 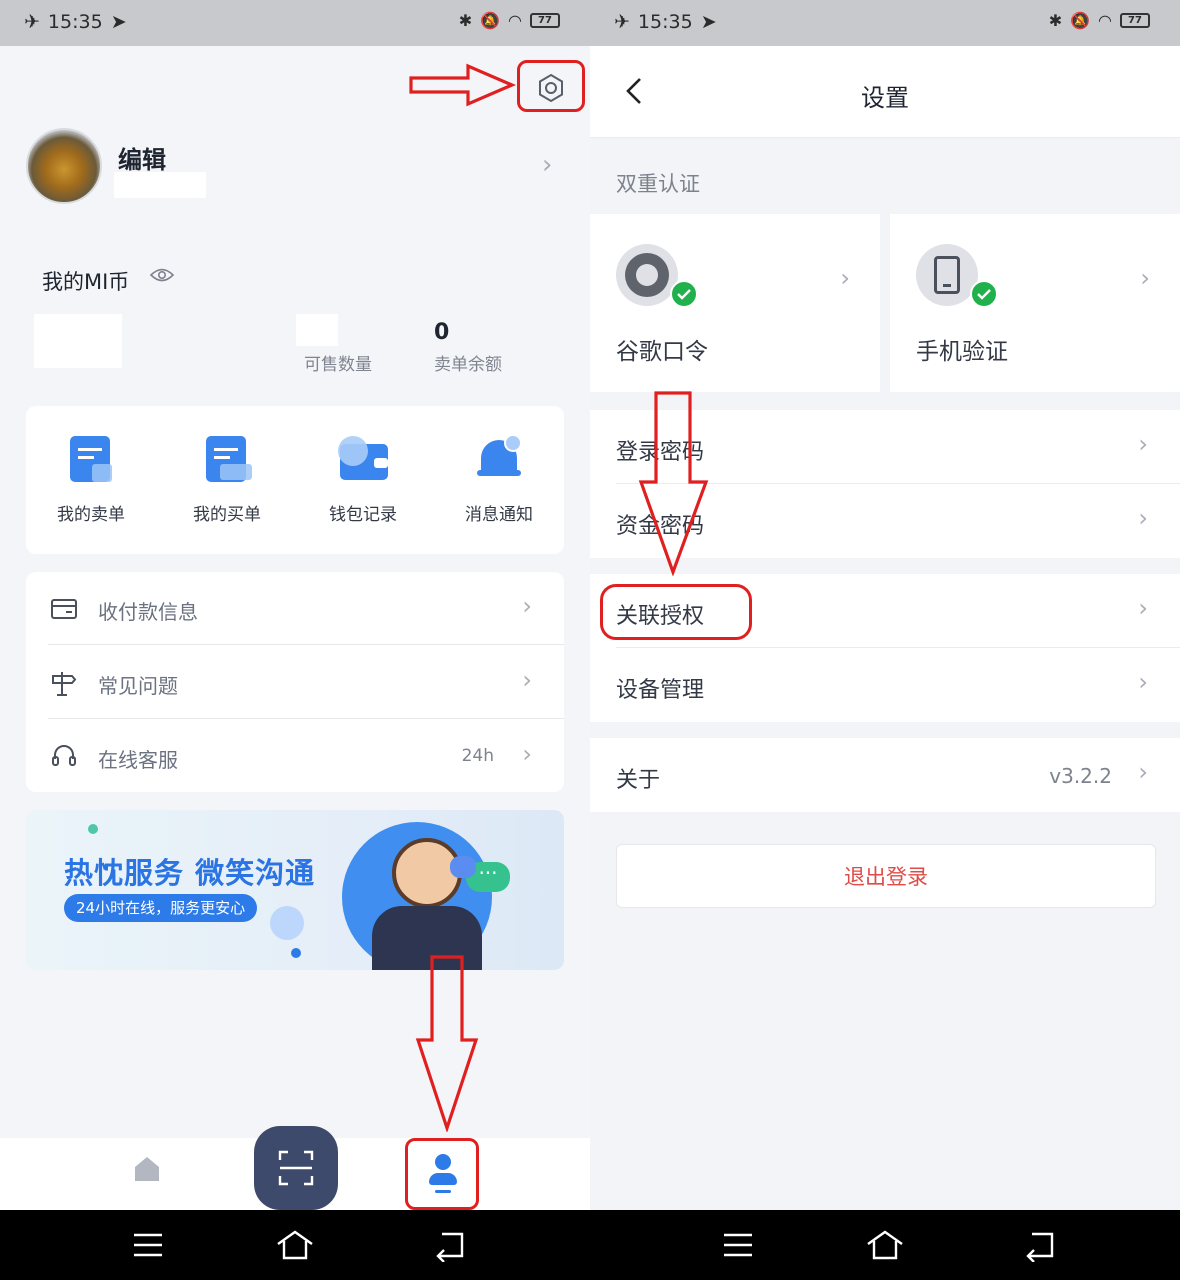 What do you see at coordinates (885, 447) in the screenshot?
I see `row-login-password: 登录密码 ›` at bounding box center [885, 447].